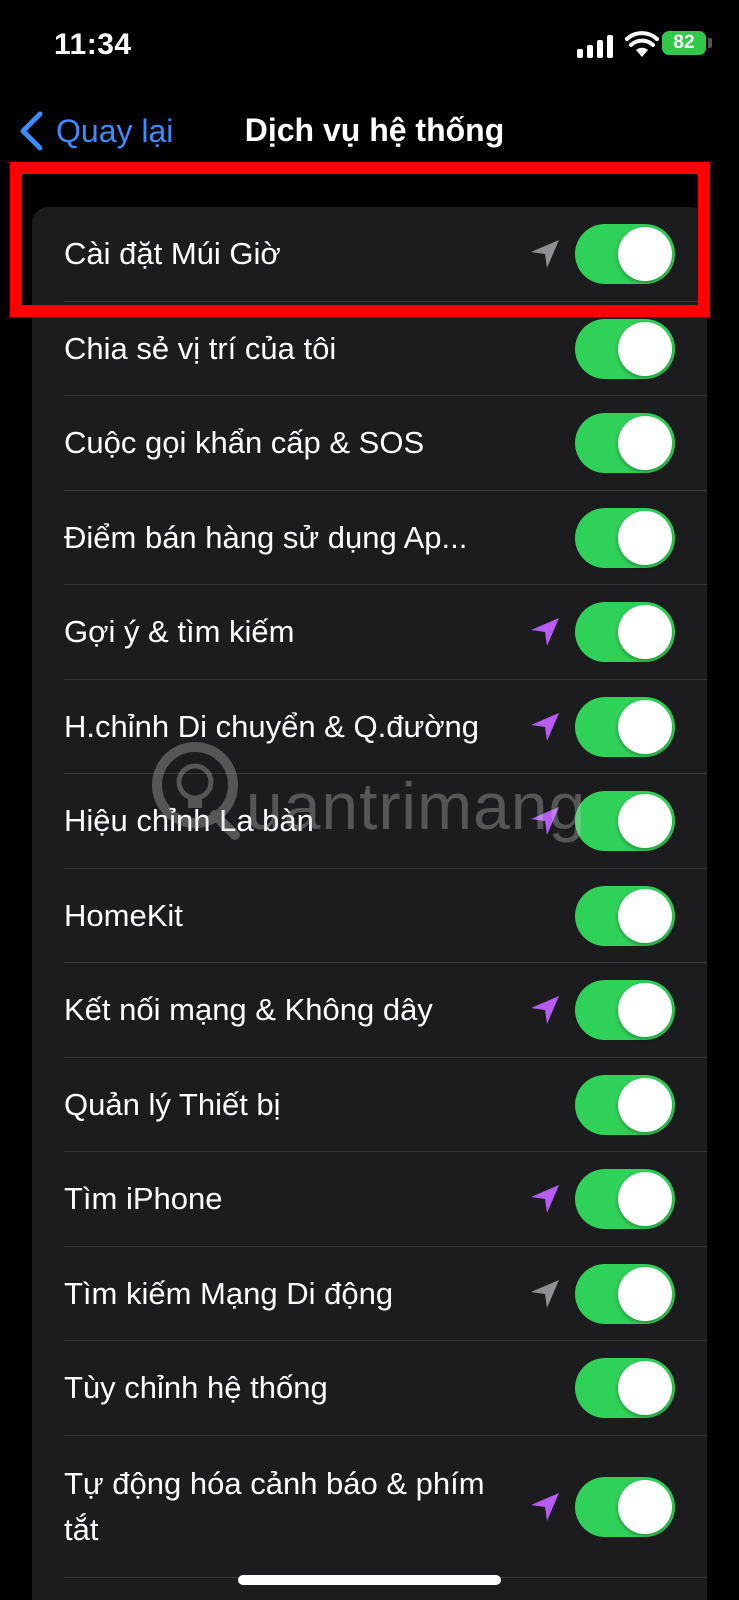  Describe the element at coordinates (597, 46) in the screenshot. I see `signal-icon` at that location.